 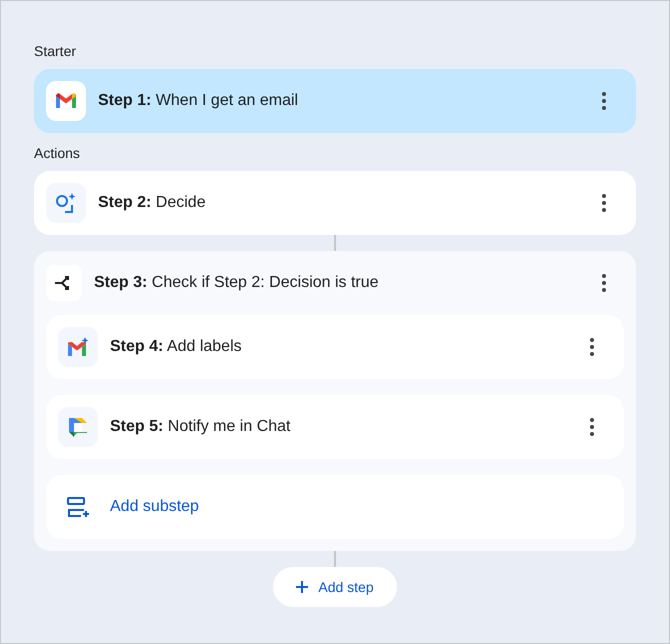 What do you see at coordinates (335, 587) in the screenshot?
I see `add-step-button: Add step` at bounding box center [335, 587].